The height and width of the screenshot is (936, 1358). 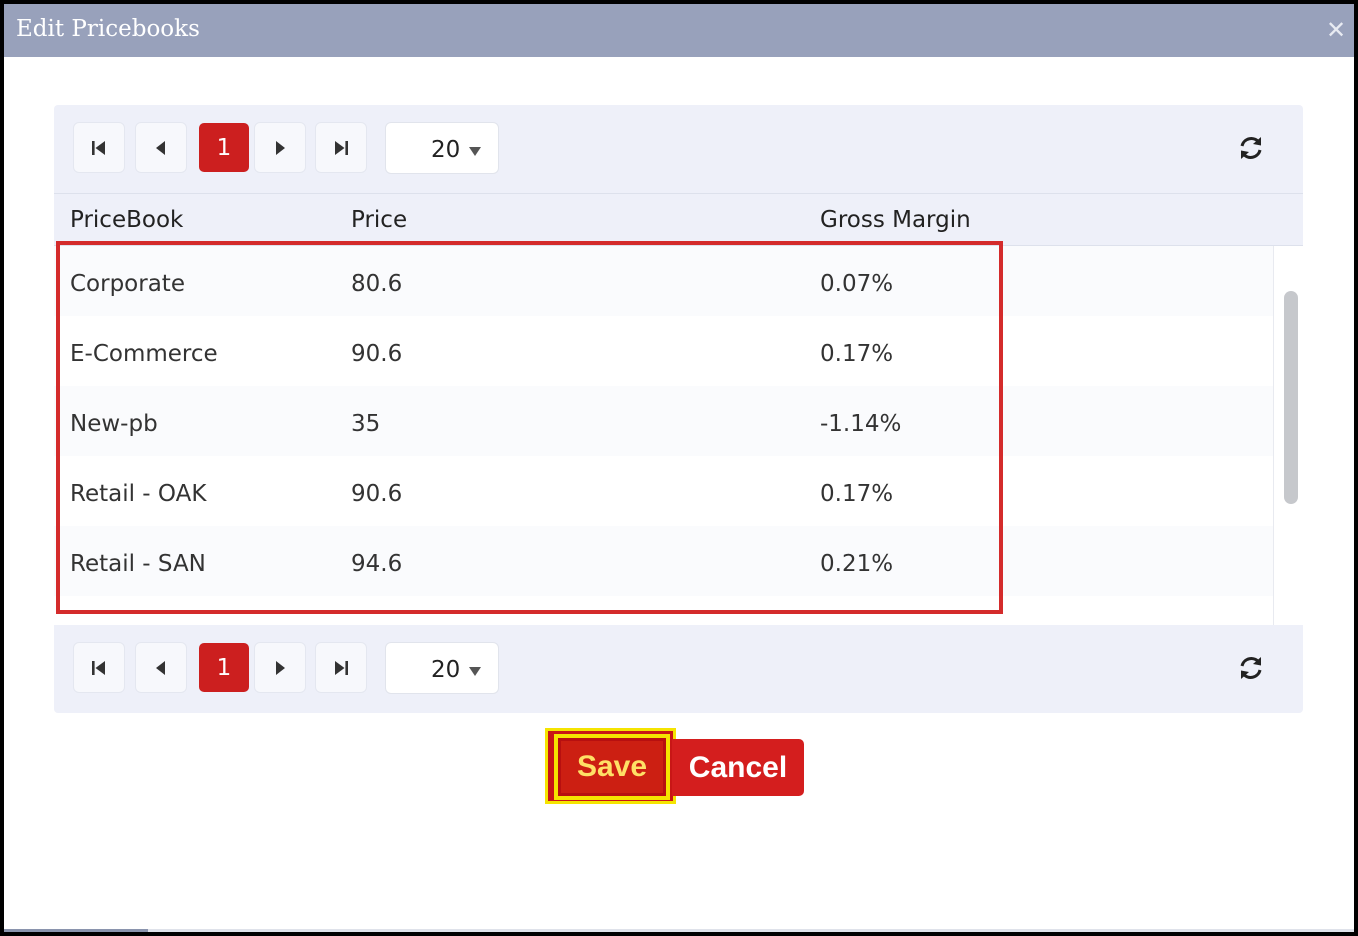 I want to click on save-button: Save, so click(x=612, y=767).